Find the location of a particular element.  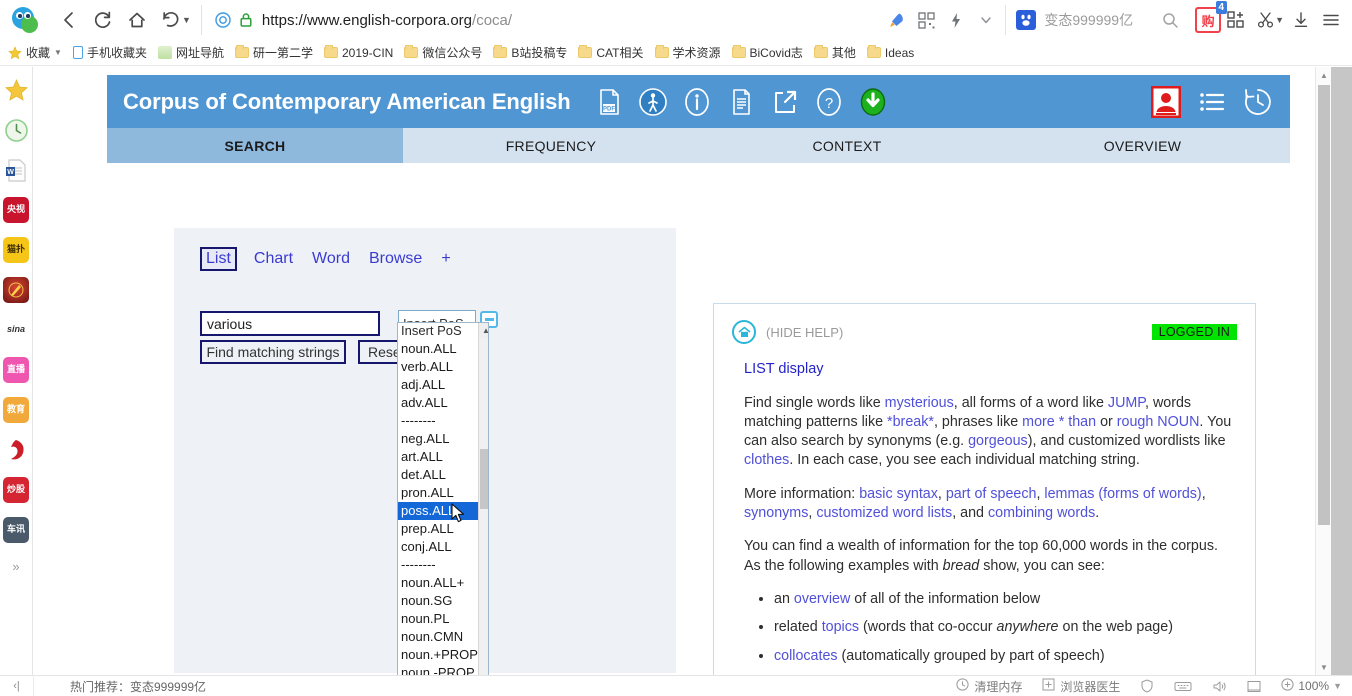

hot-recommend-text: 热门推荐：变态999999亿 is located at coordinates (138, 686).